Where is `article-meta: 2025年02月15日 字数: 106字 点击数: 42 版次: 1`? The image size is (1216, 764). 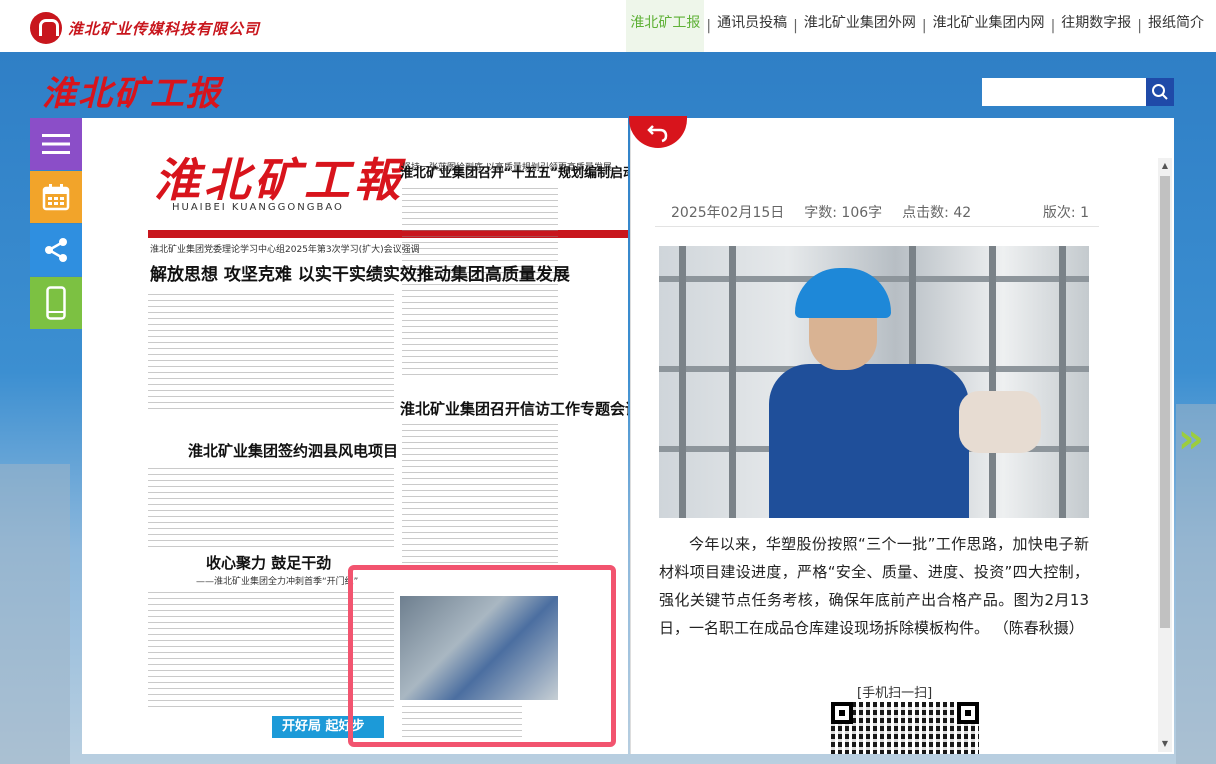
article-meta: 2025年02月15日 字数: 106字 点击数: 42 版次: 1 is located at coordinates (880, 212).